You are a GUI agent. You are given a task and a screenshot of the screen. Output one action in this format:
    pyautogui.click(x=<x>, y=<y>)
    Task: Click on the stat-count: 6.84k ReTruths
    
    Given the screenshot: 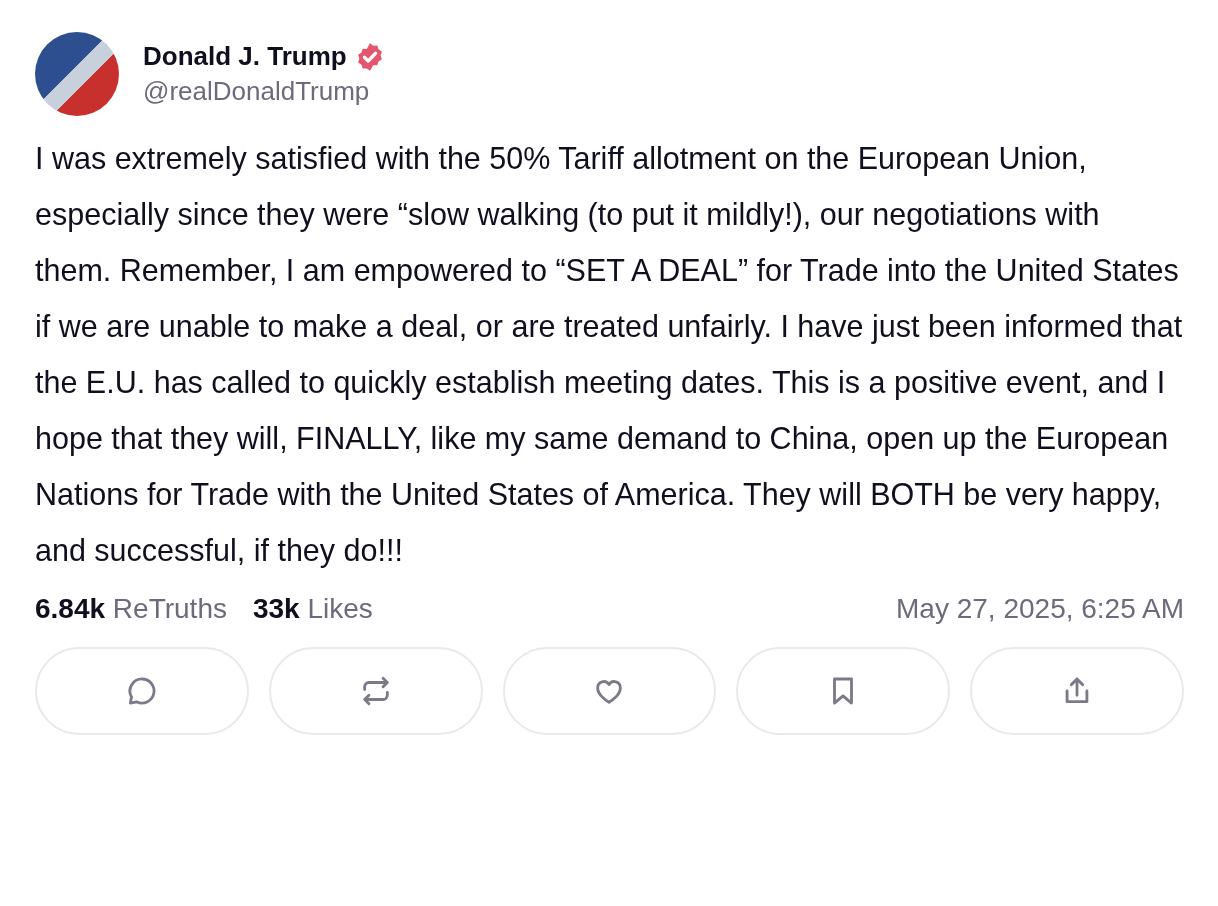 What is the action you would take?
    pyautogui.click(x=131, y=609)
    